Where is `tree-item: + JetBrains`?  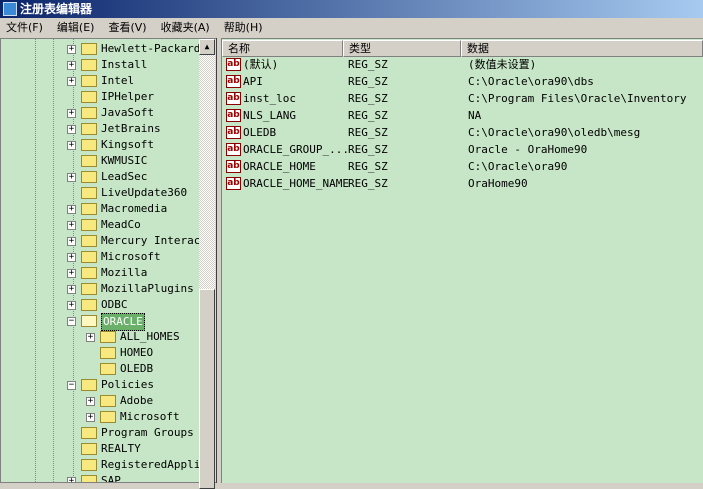 tree-item: + JetBrains is located at coordinates (100, 129).